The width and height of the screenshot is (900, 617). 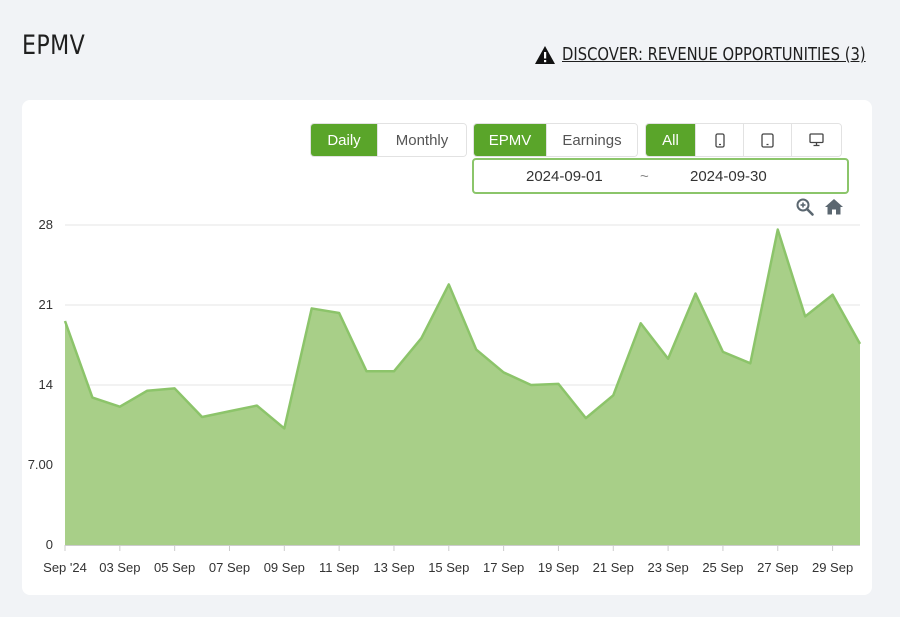 What do you see at coordinates (284, 567) in the screenshot?
I see `x-tick-label: 09 Sep` at bounding box center [284, 567].